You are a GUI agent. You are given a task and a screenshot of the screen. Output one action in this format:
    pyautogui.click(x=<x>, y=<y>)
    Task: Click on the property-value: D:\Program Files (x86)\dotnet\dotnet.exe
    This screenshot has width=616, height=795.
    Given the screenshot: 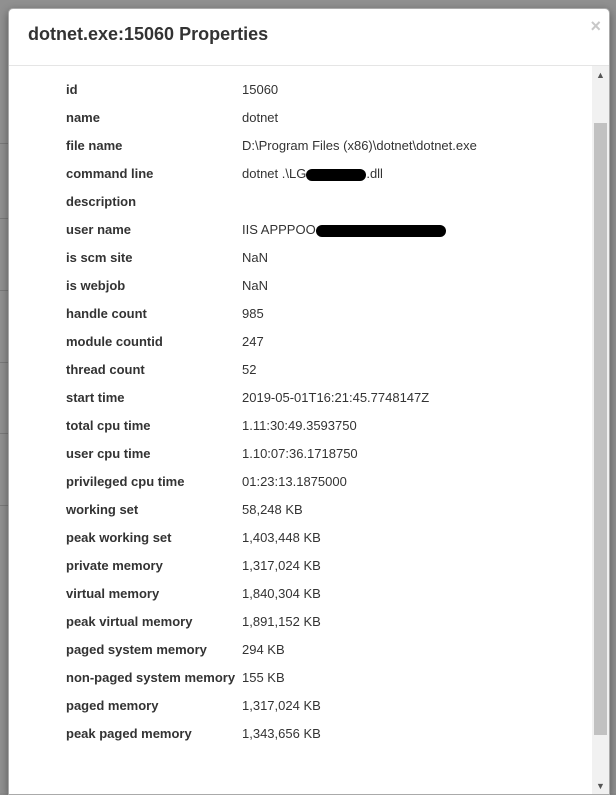 What is the action you would take?
    pyautogui.click(x=404, y=146)
    